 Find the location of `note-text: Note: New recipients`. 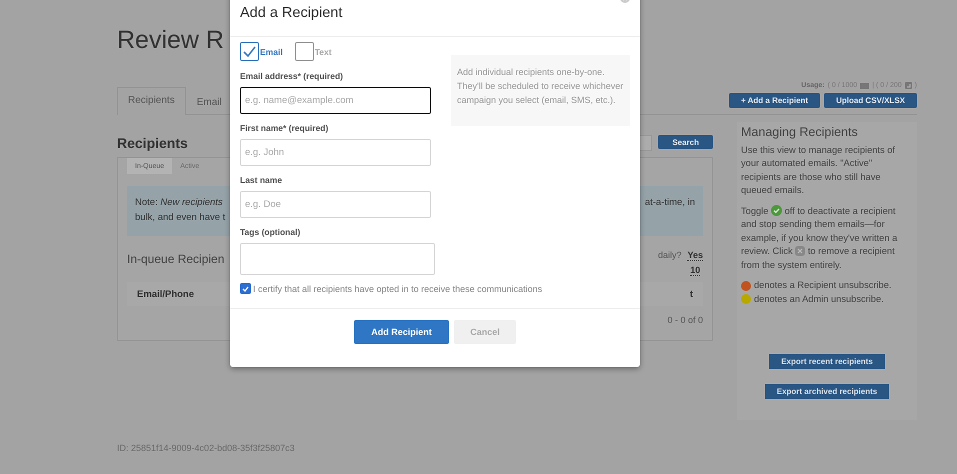

note-text: Note: New recipients is located at coordinates (179, 203).